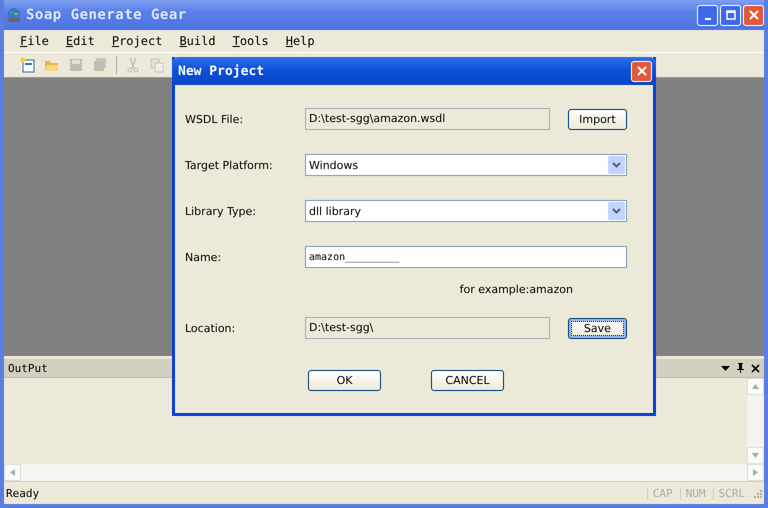 This screenshot has width=768, height=508. Describe the element at coordinates (384, 472) in the screenshot. I see `horizontal-scrollbar` at that location.